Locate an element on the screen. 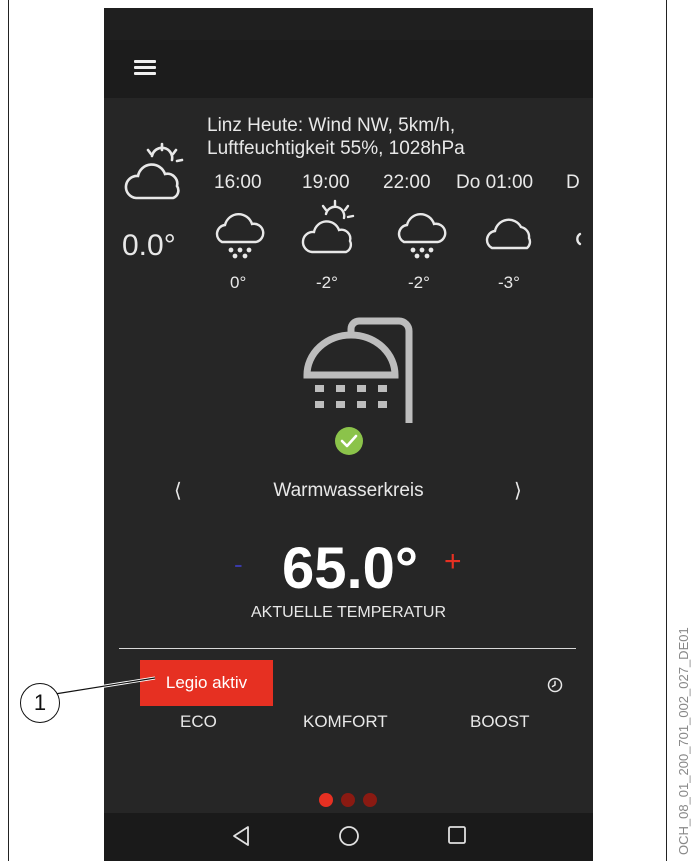  callout-marker: 1 is located at coordinates (40, 703).